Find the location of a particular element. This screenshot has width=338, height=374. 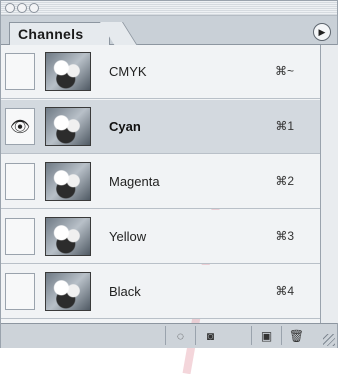

save-selection-button: ◙ is located at coordinates (210, 335).